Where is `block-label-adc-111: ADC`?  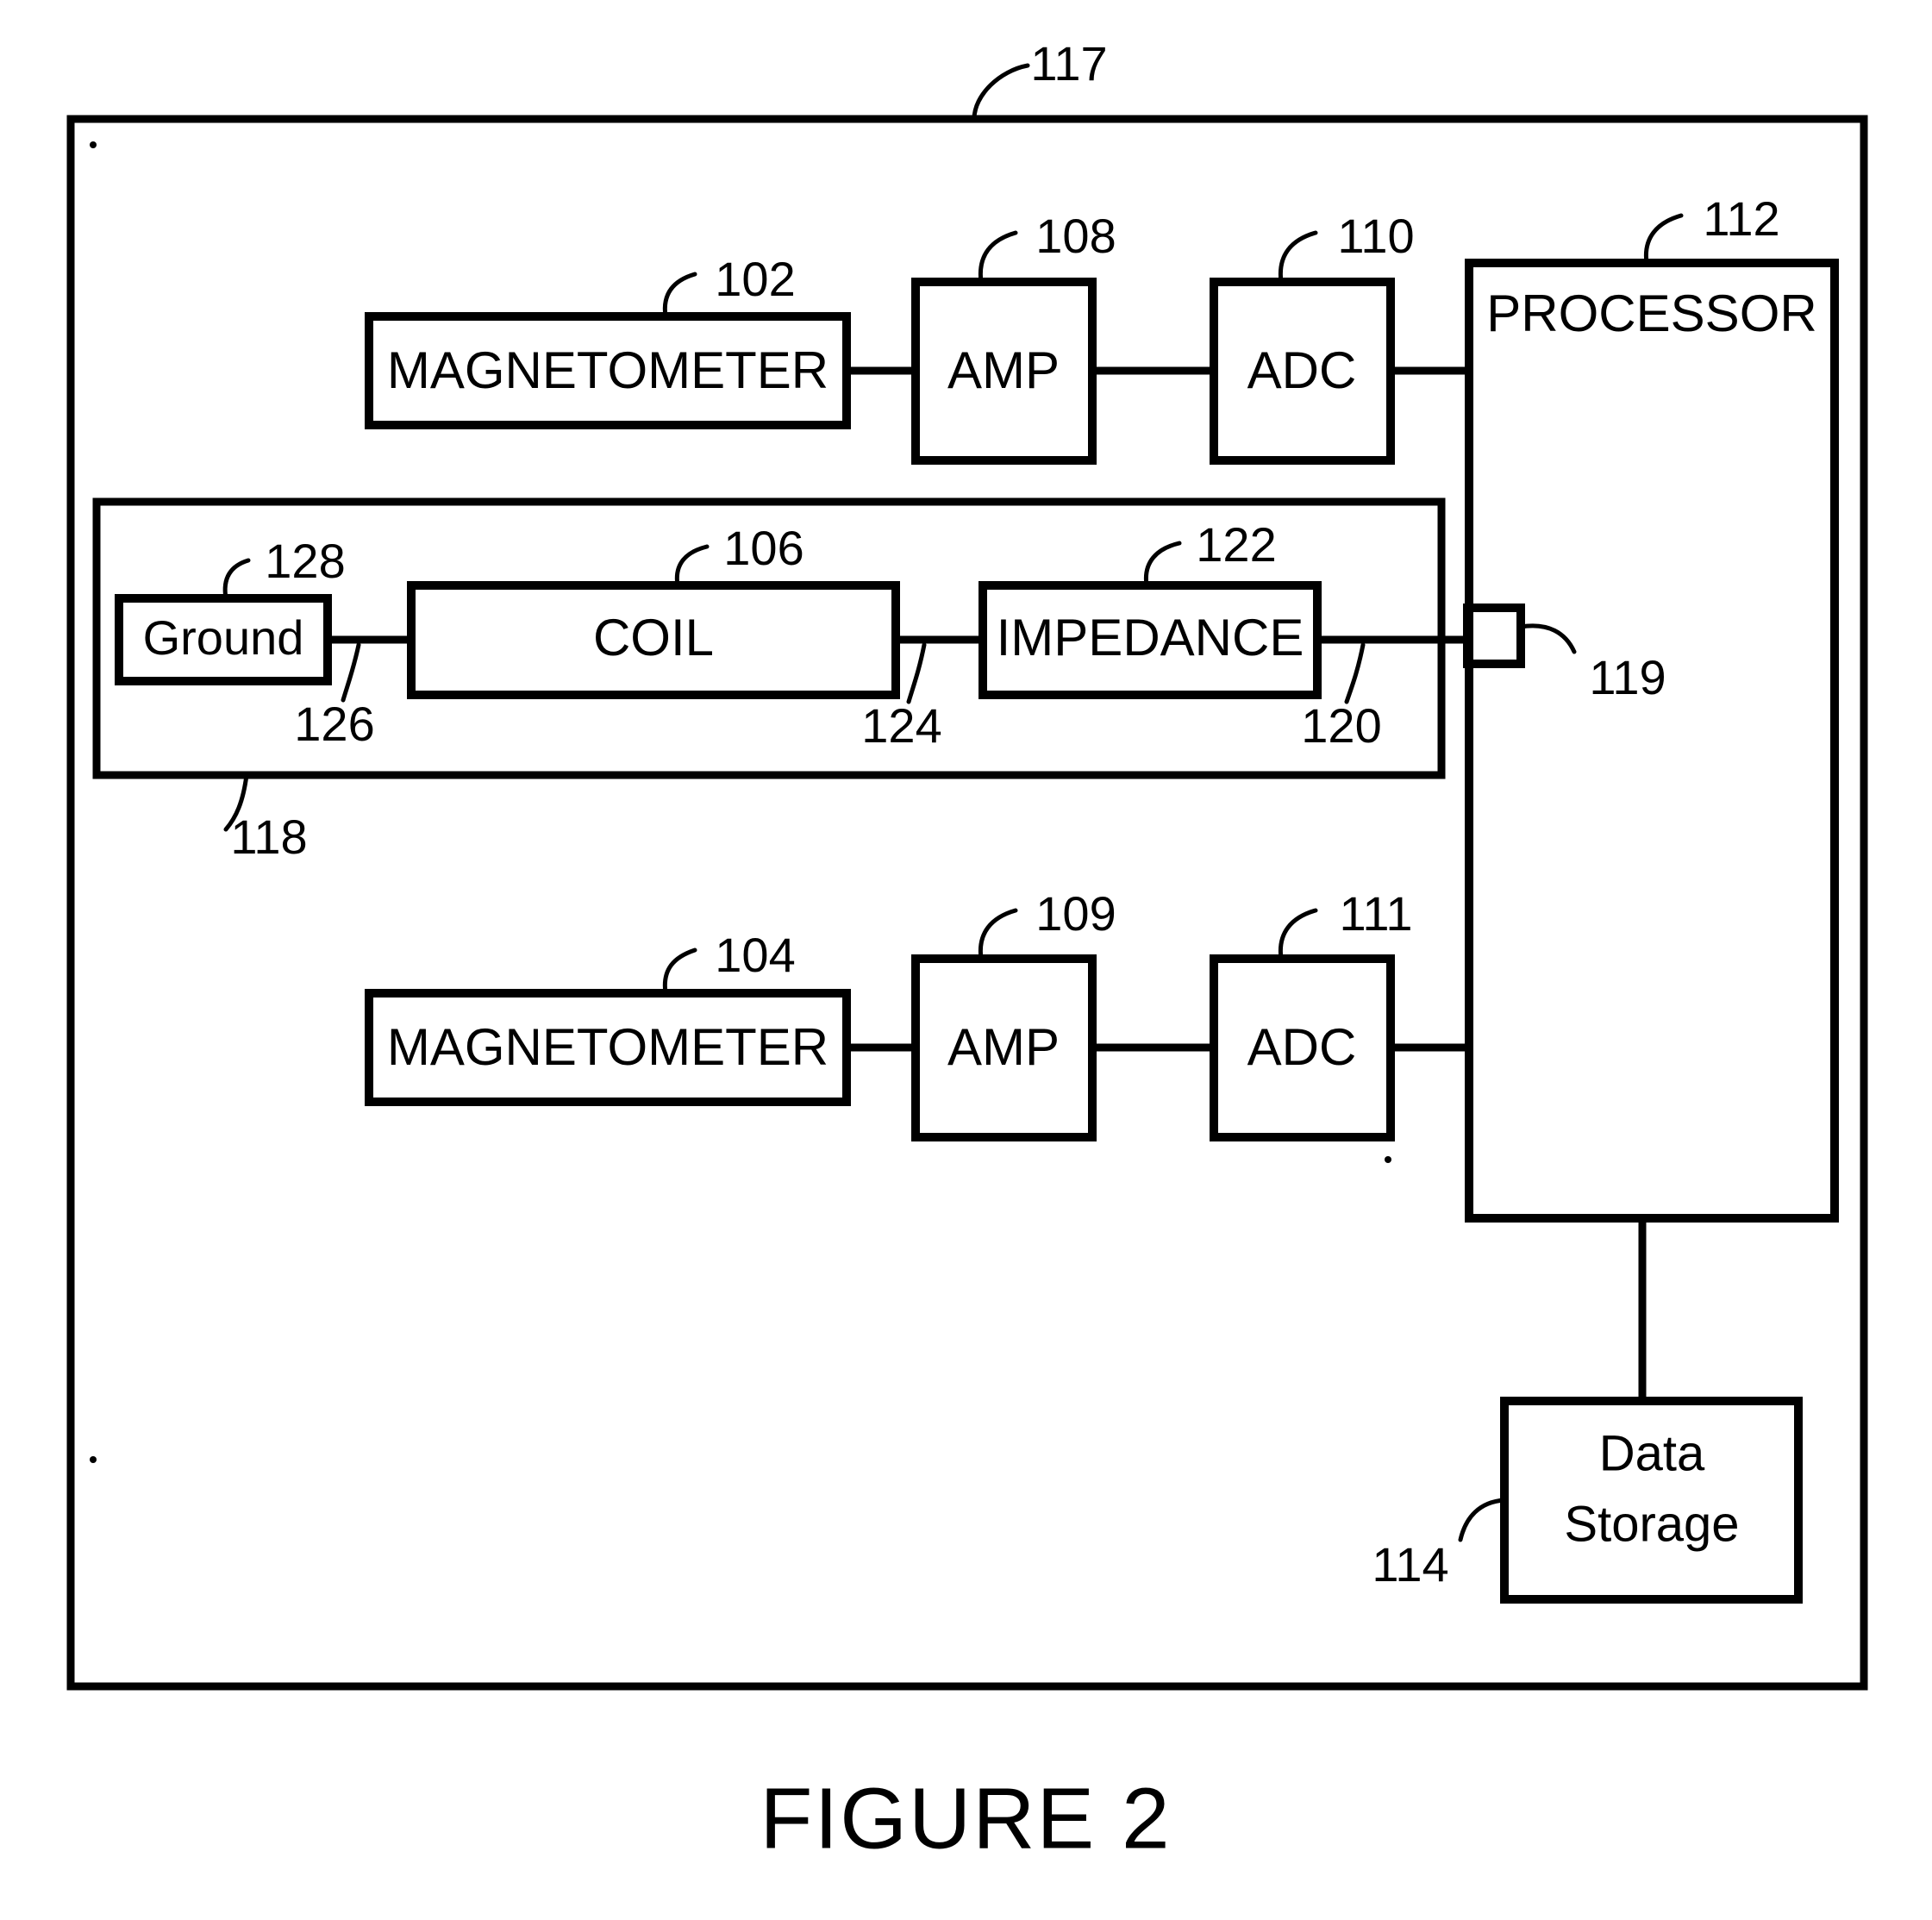 block-label-adc-111: ADC is located at coordinates (1302, 1047).